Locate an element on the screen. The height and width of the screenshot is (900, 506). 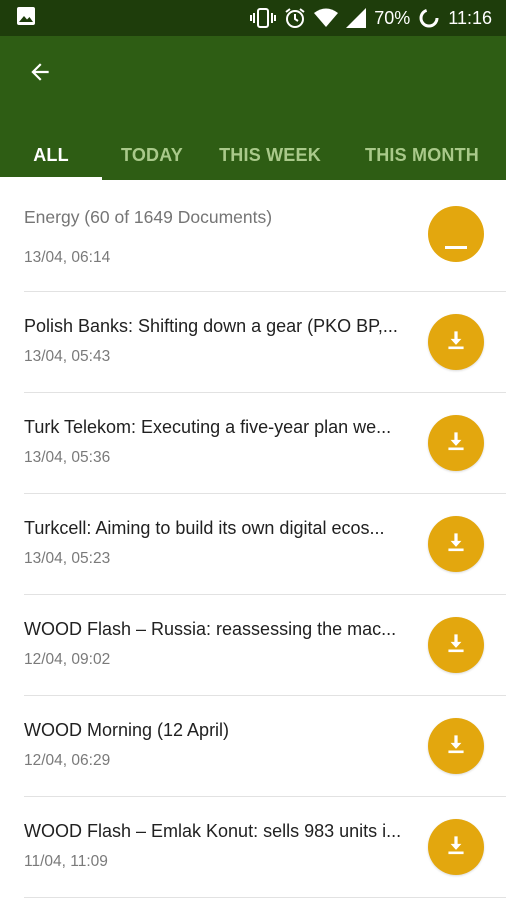
list-item: WOOD Morning (12 April) 12/04, 06:29 is located at coordinates (253, 746).